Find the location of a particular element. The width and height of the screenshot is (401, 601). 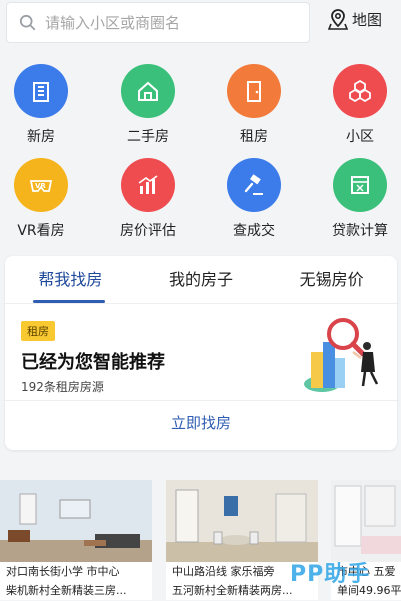

map-label: 地图 is located at coordinates (367, 19).